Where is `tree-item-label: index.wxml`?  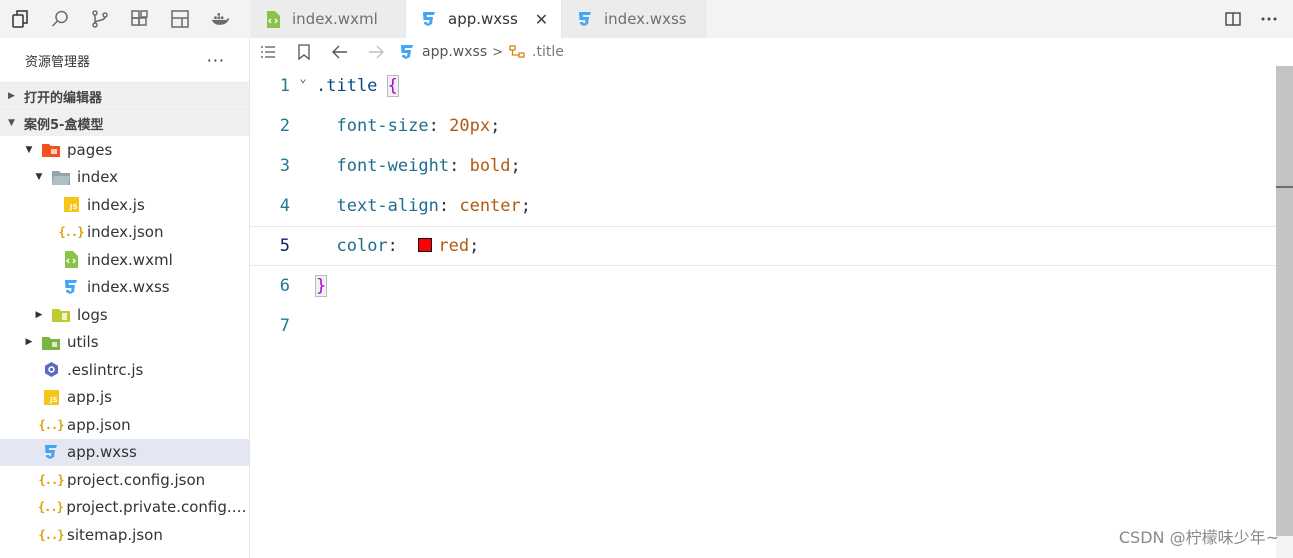 tree-item-label: index.wxml is located at coordinates (130, 259).